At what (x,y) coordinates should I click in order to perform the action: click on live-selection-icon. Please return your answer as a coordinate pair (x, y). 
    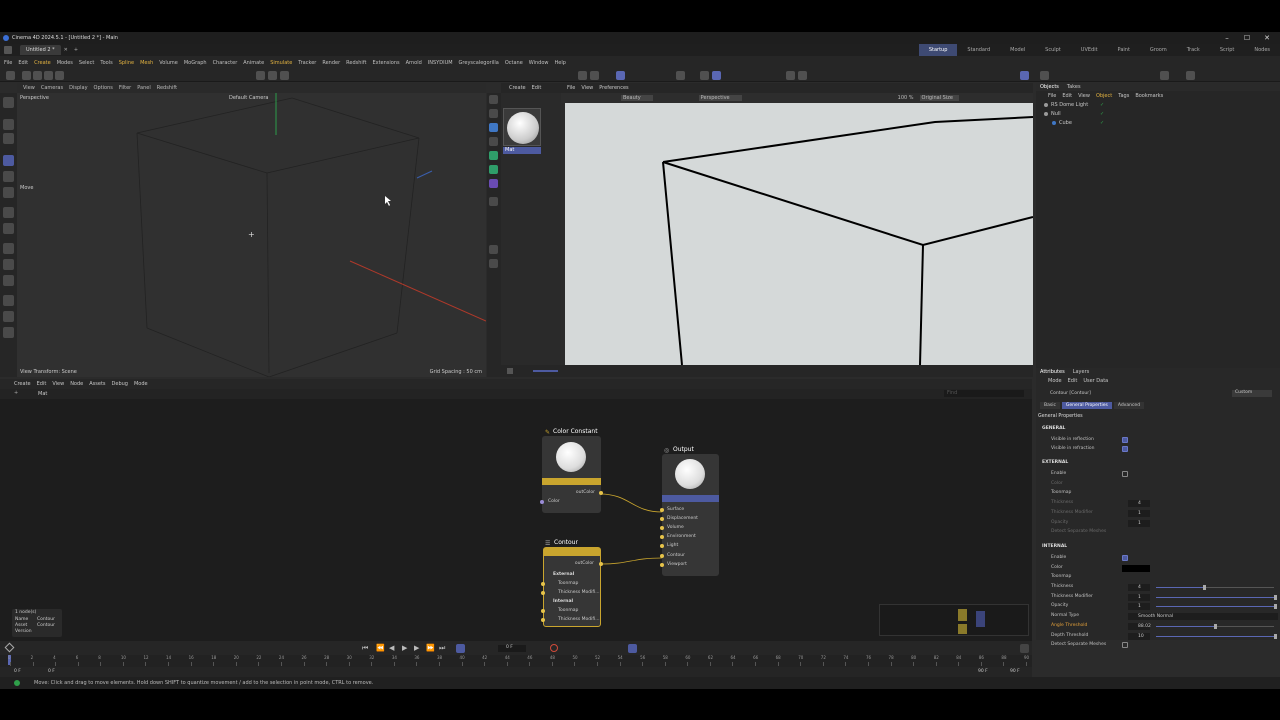
    Looking at the image, I should click on (582, 75).